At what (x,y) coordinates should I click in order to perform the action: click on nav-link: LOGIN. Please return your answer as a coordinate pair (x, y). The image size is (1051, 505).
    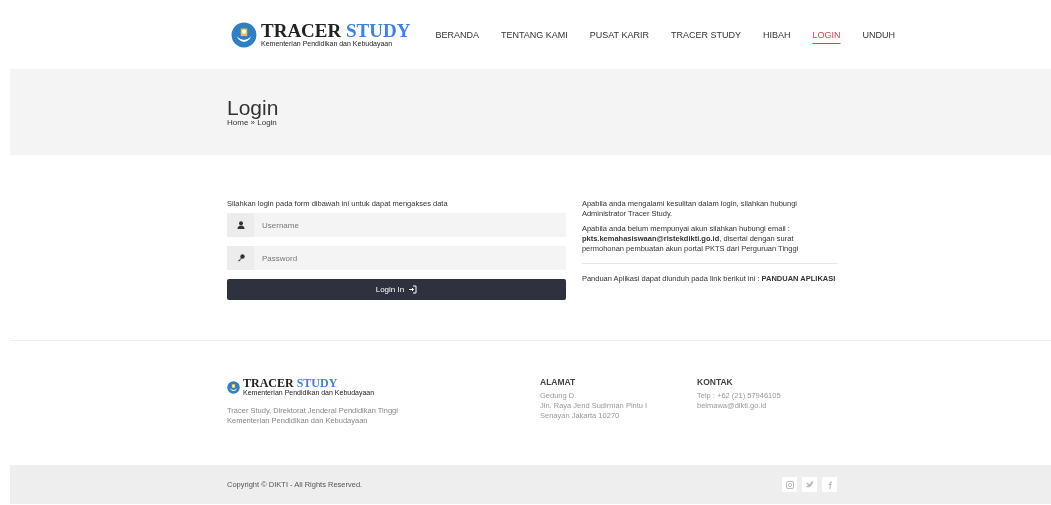
    Looking at the image, I should click on (826, 34).